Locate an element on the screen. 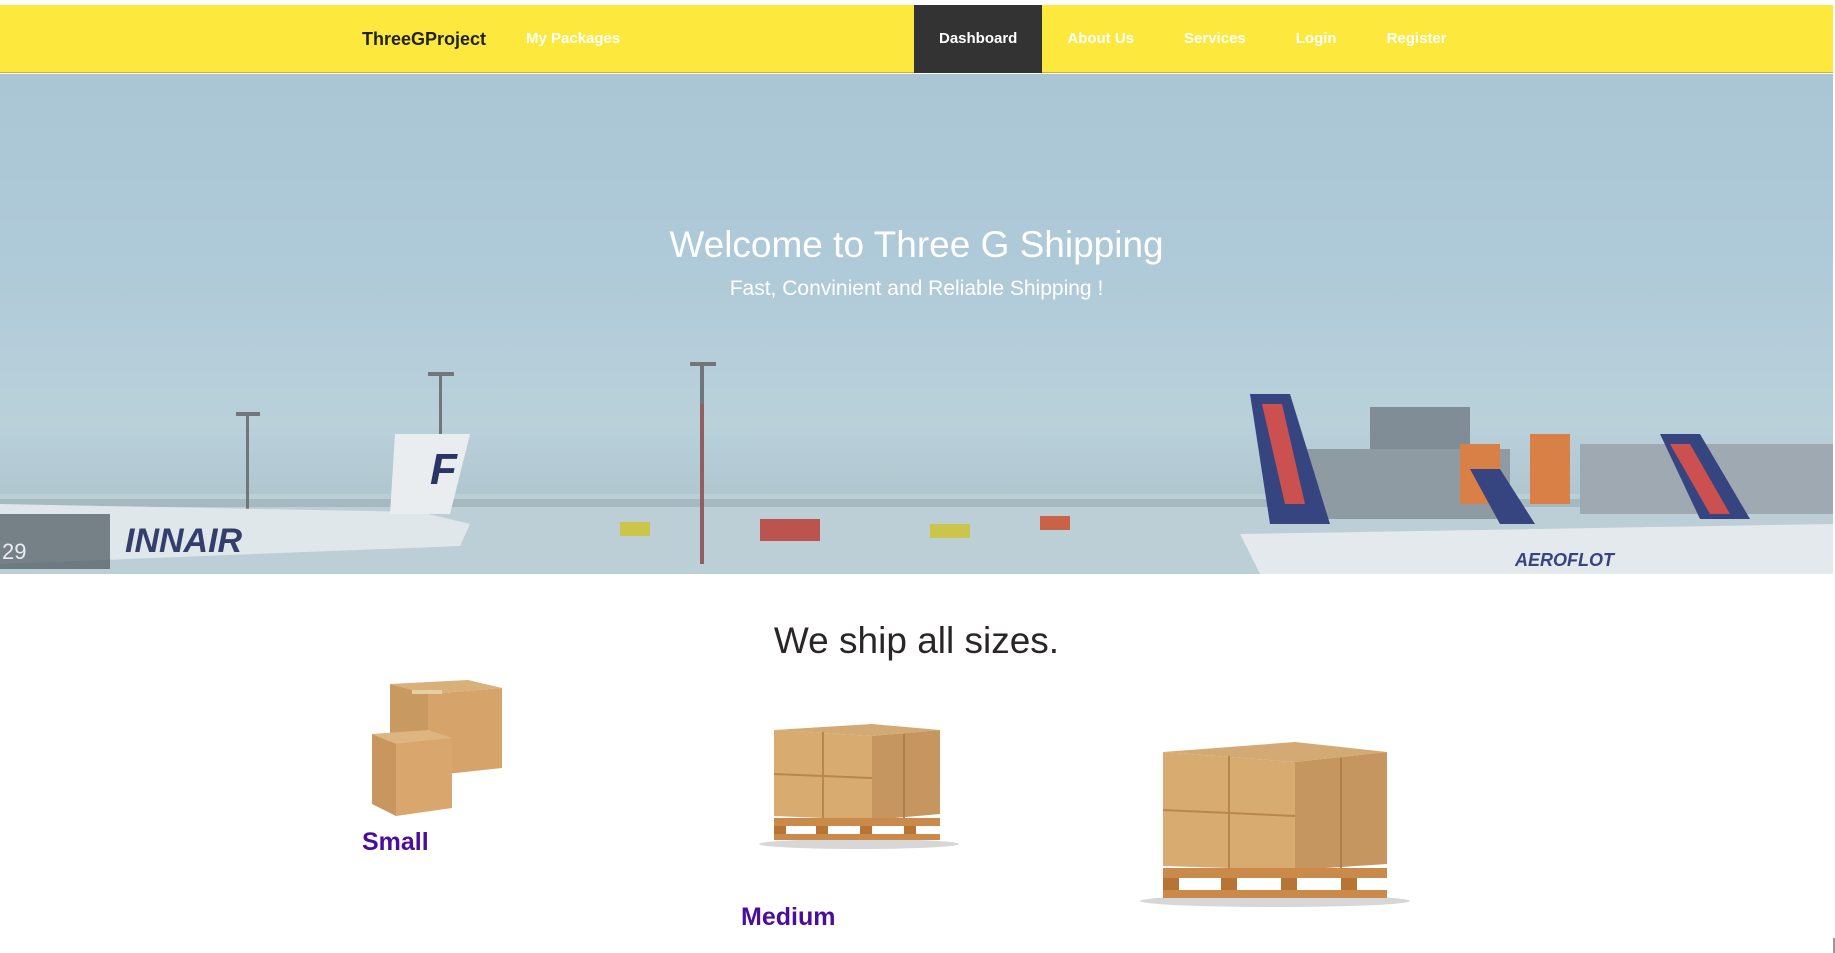 The height and width of the screenshot is (953, 1835). nav-login: Login is located at coordinates (1316, 39).